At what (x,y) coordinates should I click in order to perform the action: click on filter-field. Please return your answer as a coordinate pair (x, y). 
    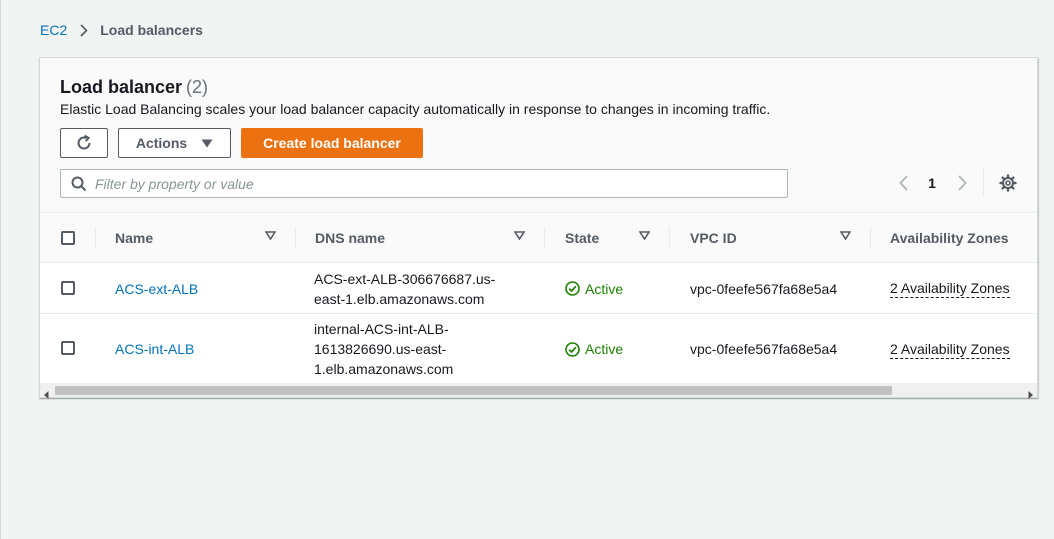
    Looking at the image, I should click on (424, 183).